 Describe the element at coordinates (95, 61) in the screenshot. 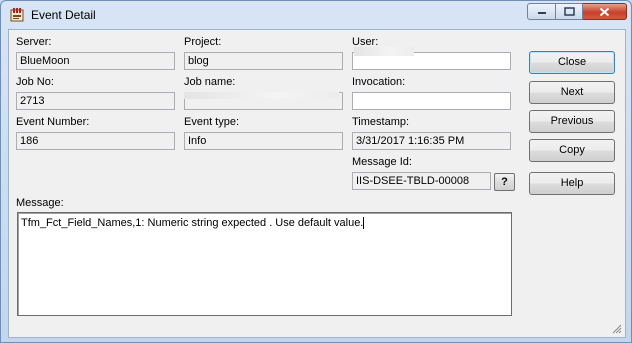

I see `server-field: BlueMoon` at that location.